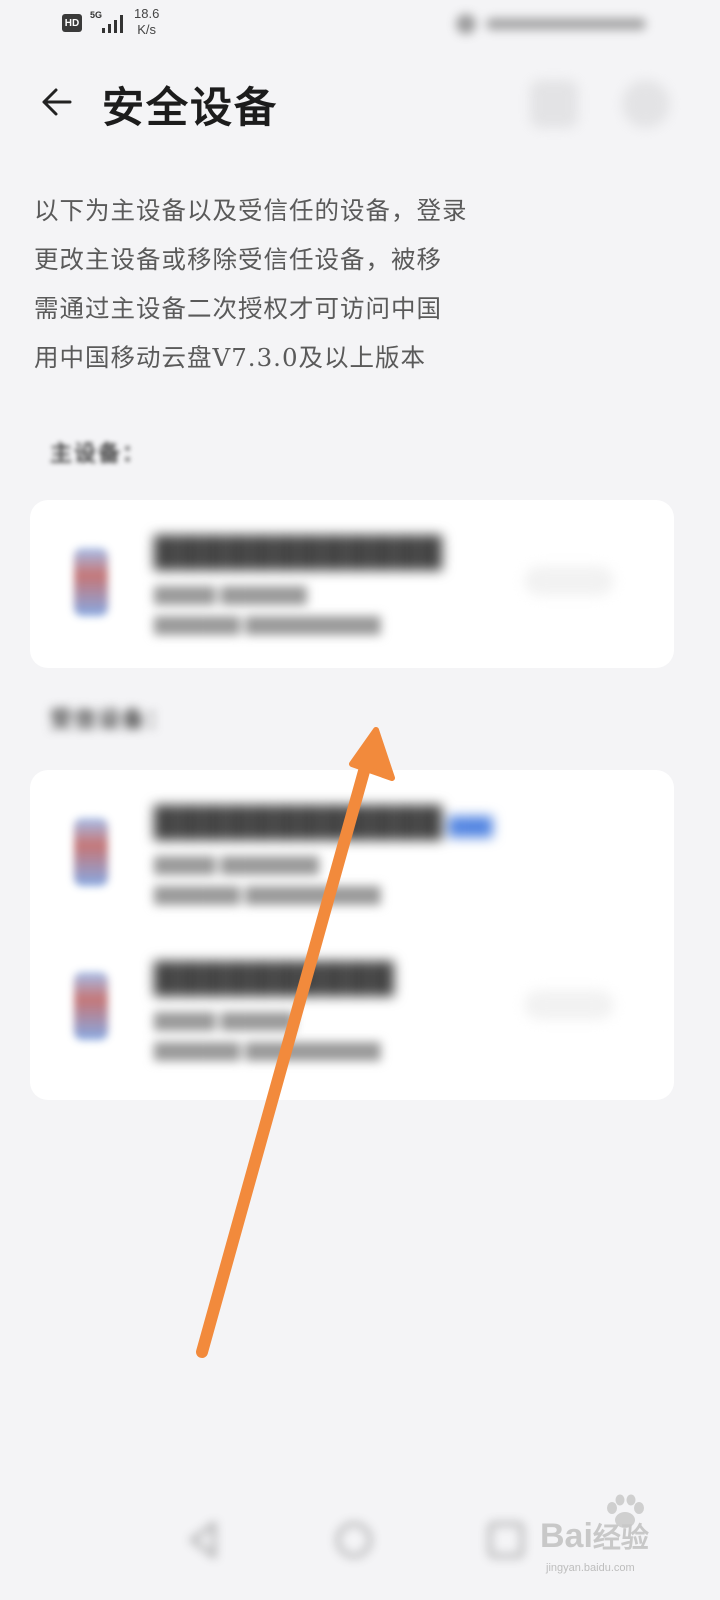  Describe the element at coordinates (471, 827) in the screenshot. I see `current-device-tag: ███` at that location.